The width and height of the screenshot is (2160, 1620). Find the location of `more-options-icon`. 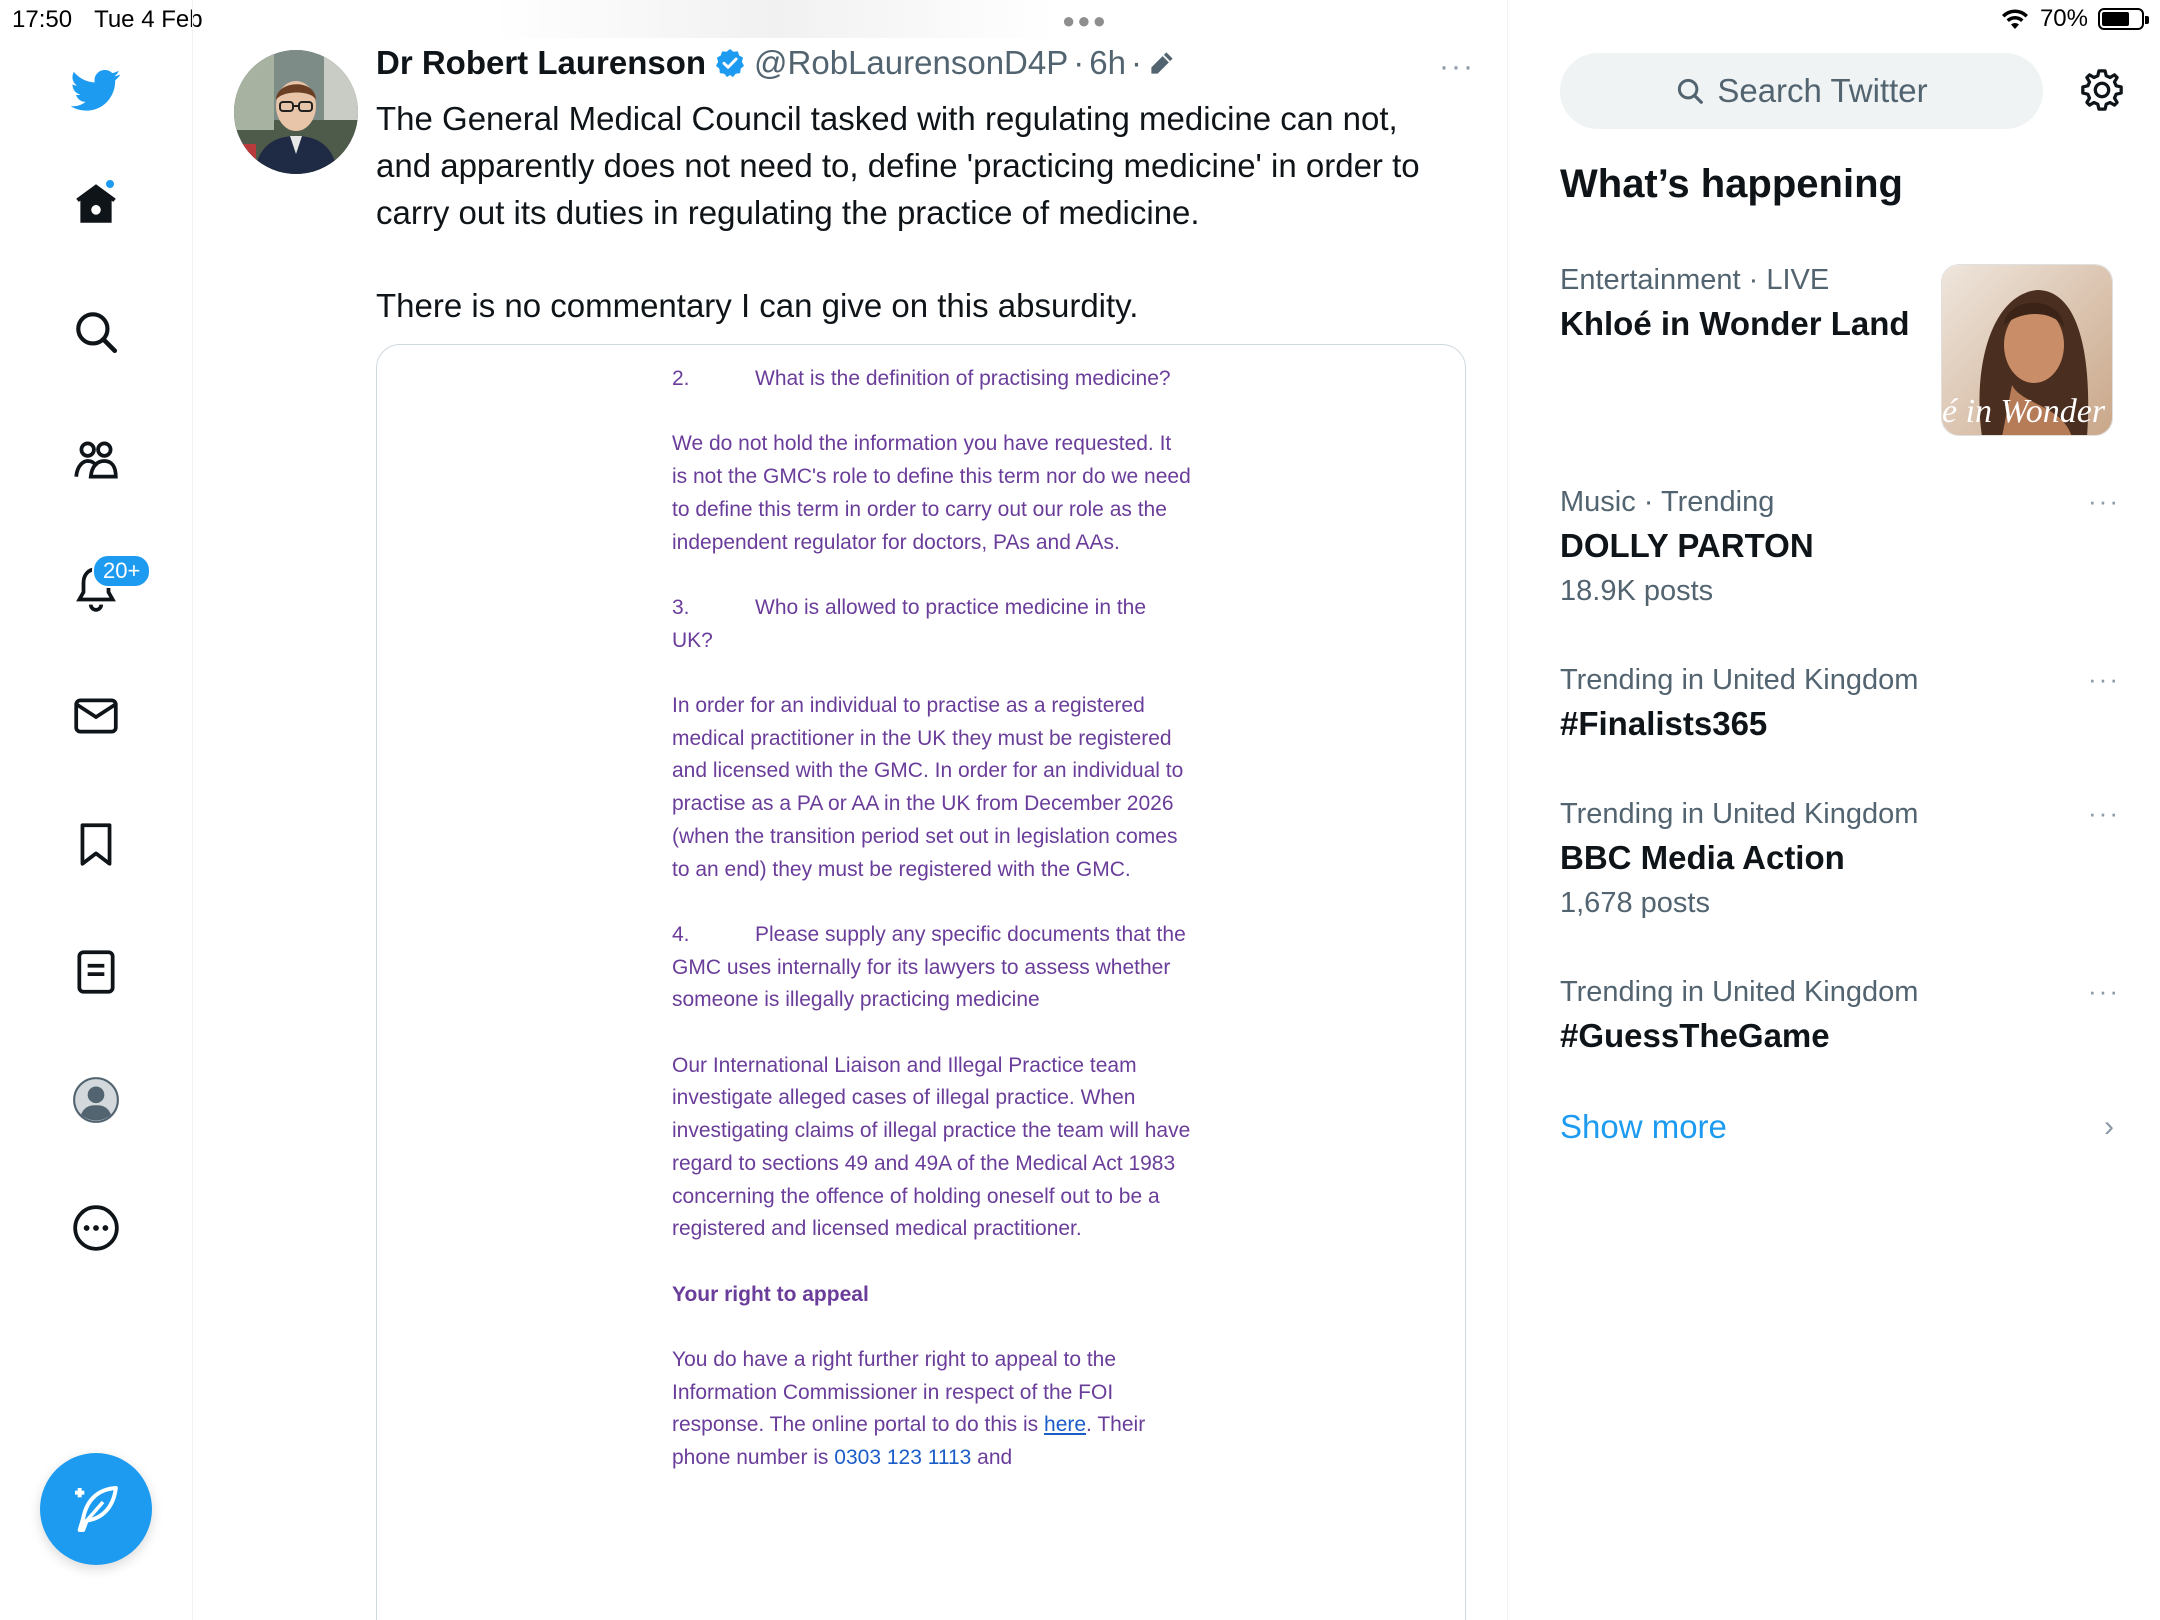

more-options-icon is located at coordinates (96, 1228).